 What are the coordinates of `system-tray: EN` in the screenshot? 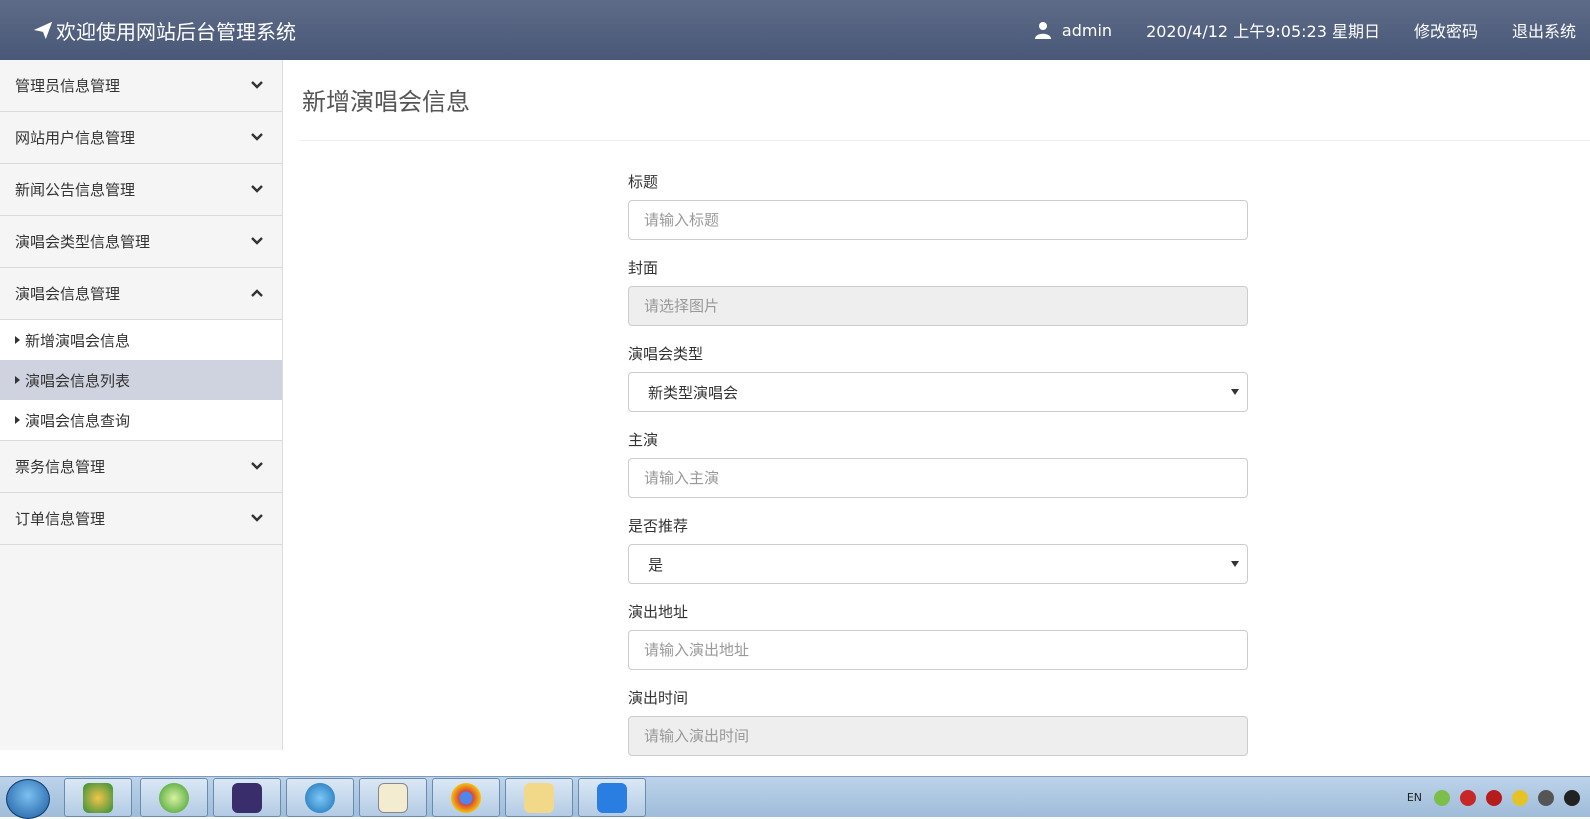 It's located at (1498, 797).